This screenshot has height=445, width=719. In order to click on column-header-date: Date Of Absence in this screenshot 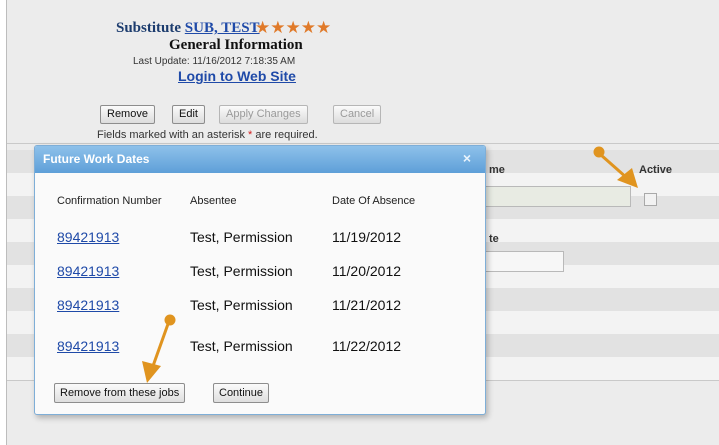, I will do `click(374, 201)`.